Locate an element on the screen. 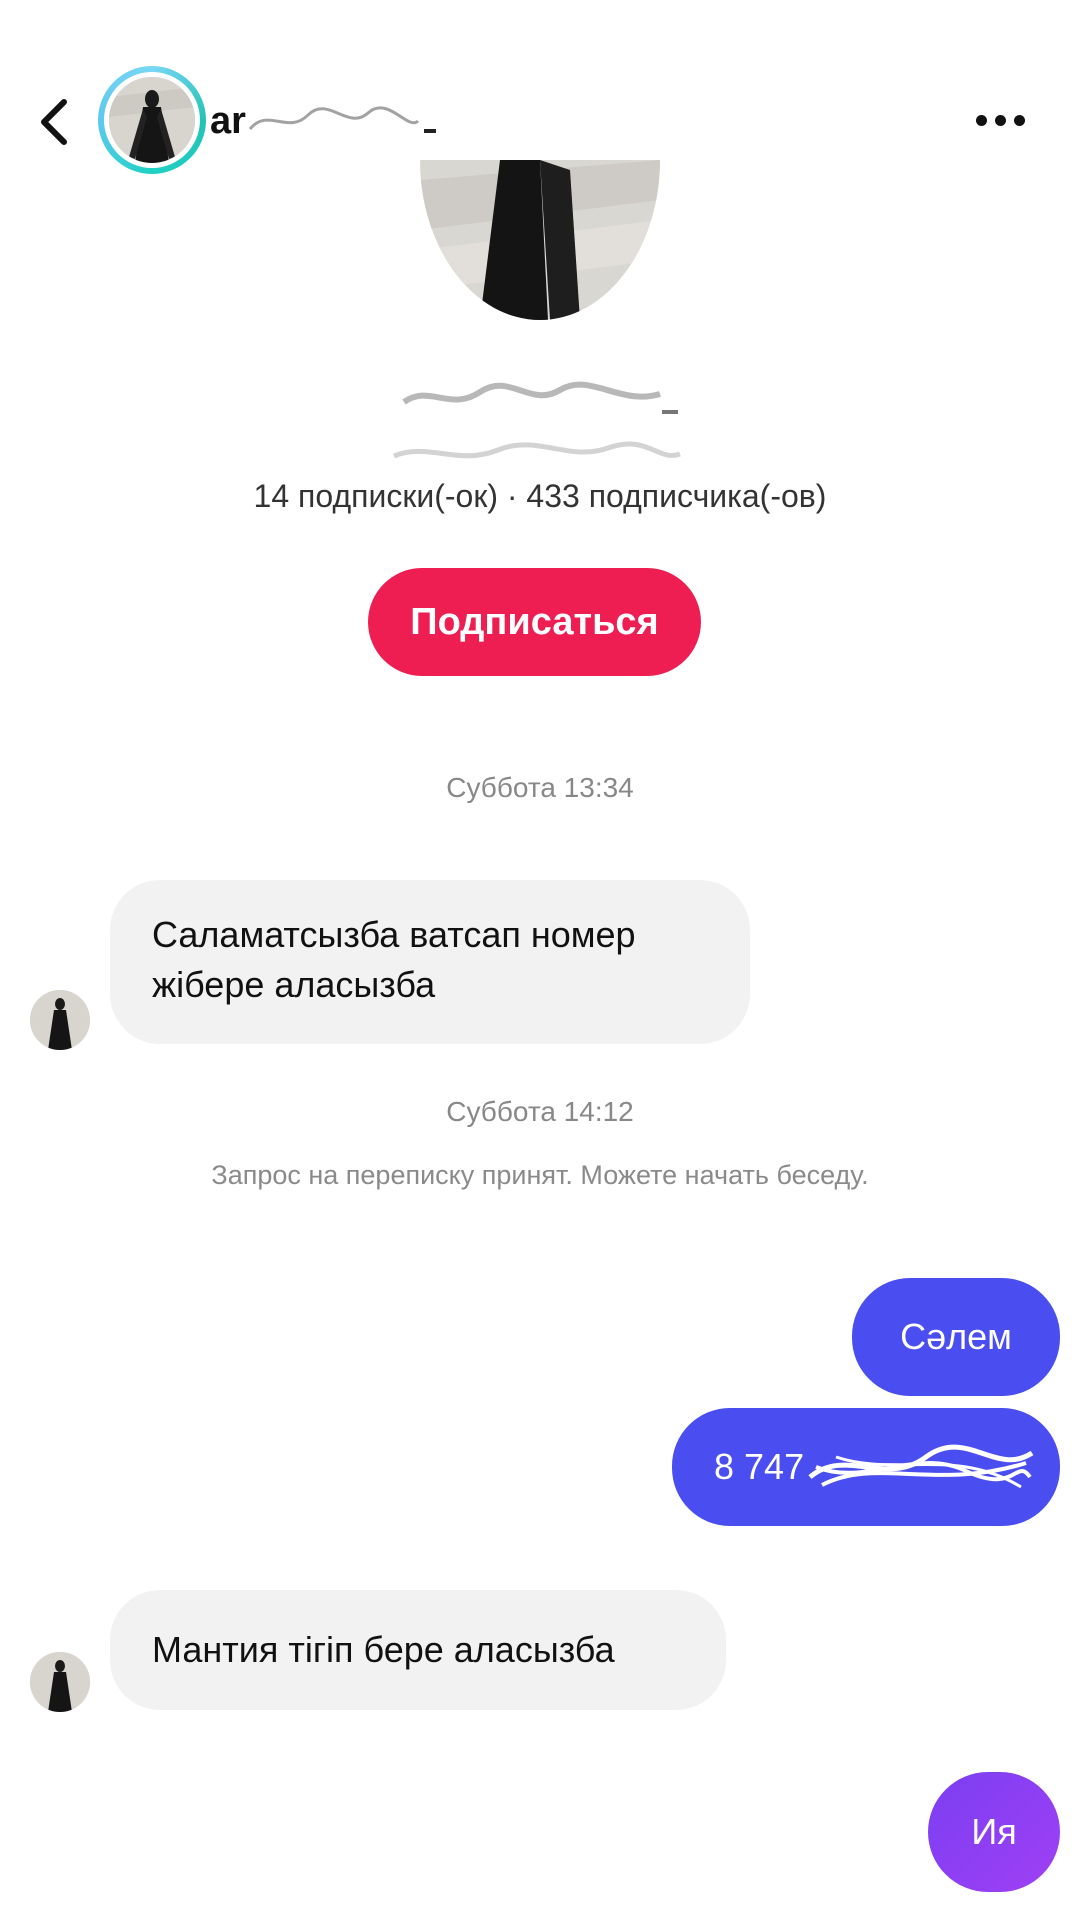  message-outgoing-phone: 8 747 is located at coordinates (866, 1467).